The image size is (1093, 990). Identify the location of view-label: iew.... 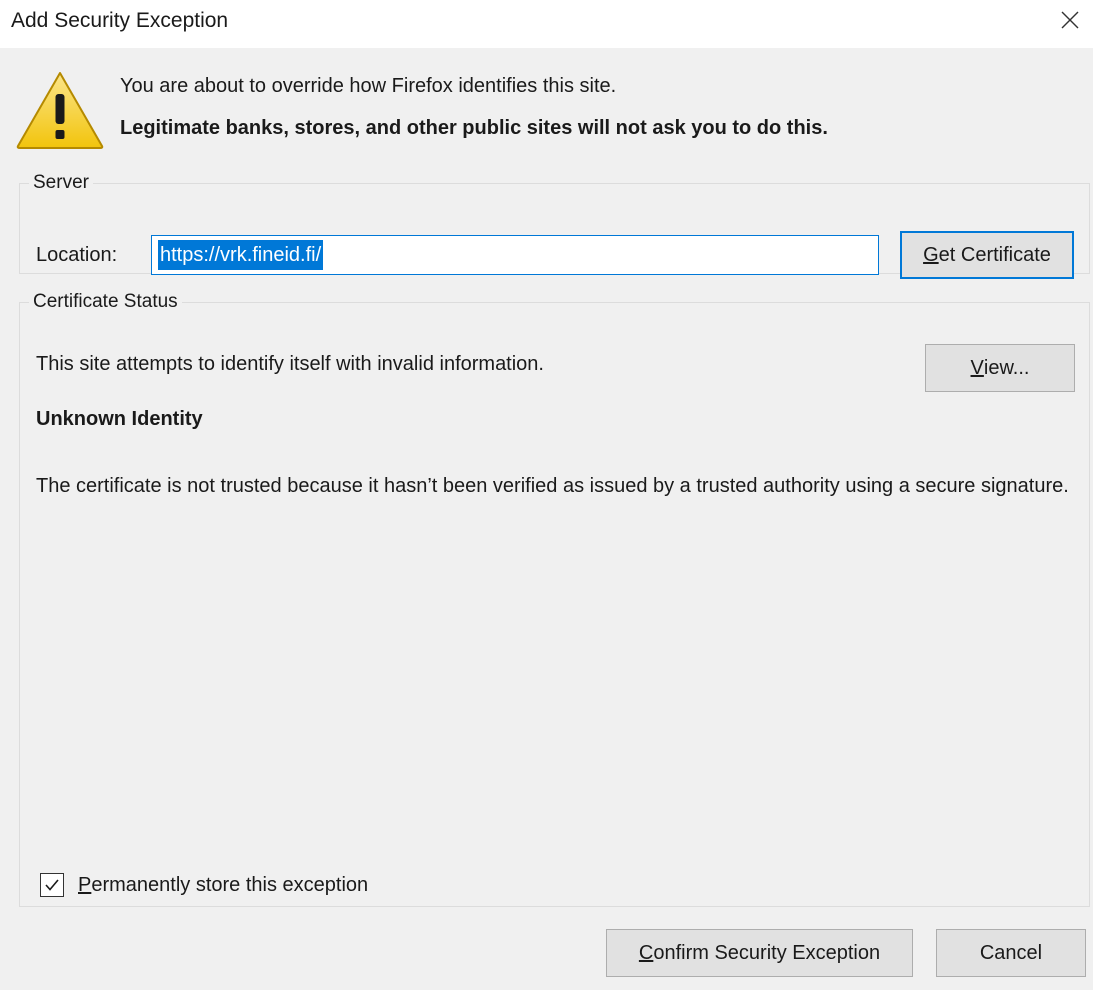
(1006, 367).